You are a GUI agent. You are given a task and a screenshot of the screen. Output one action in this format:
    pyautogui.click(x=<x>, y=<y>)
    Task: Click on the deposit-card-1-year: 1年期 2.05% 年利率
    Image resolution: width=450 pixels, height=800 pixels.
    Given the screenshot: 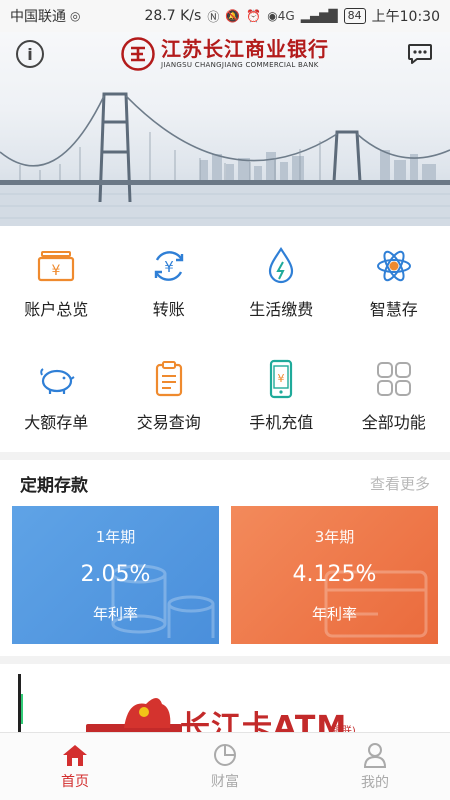 What is the action you would take?
    pyautogui.click(x=115, y=575)
    